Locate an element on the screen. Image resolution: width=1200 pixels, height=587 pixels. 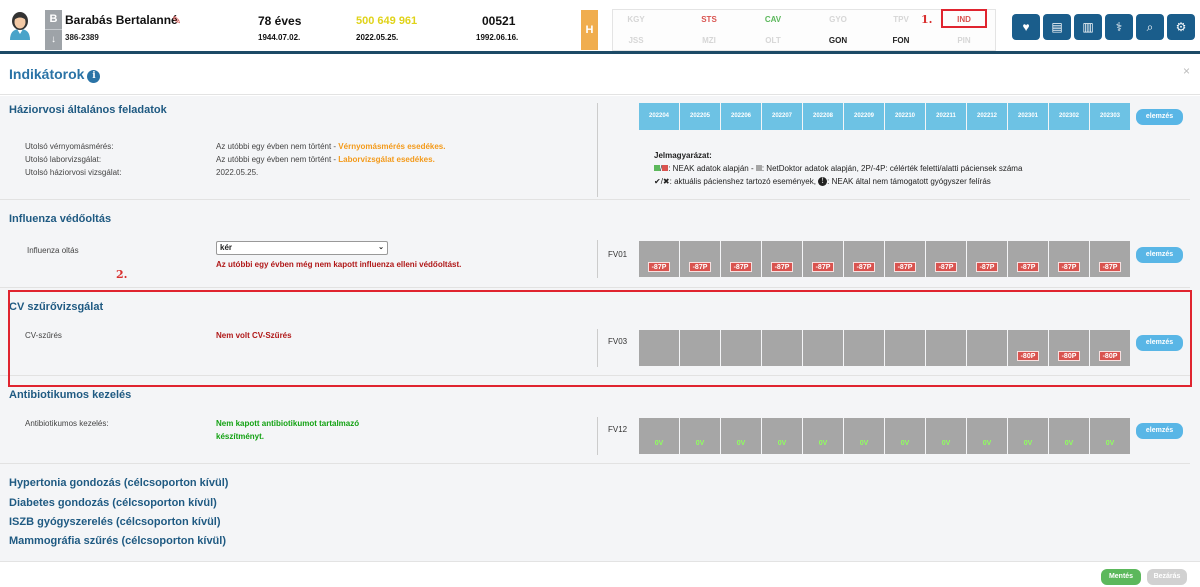
indicator-code-kgy: KGY is located at coordinates (636, 19).